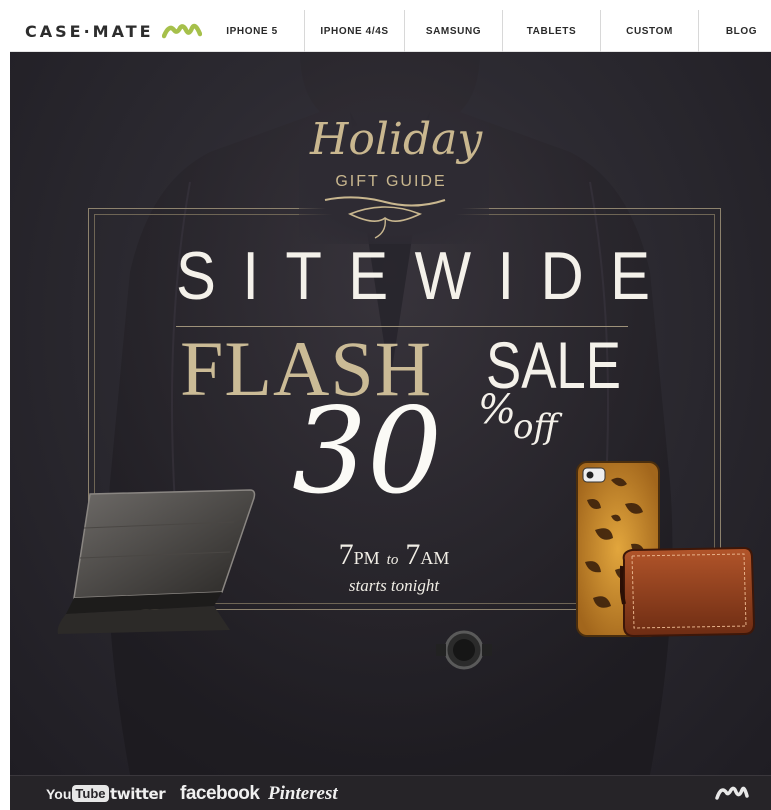 The height and width of the screenshot is (810, 771). I want to click on facebook-link: facebook, so click(220, 793).